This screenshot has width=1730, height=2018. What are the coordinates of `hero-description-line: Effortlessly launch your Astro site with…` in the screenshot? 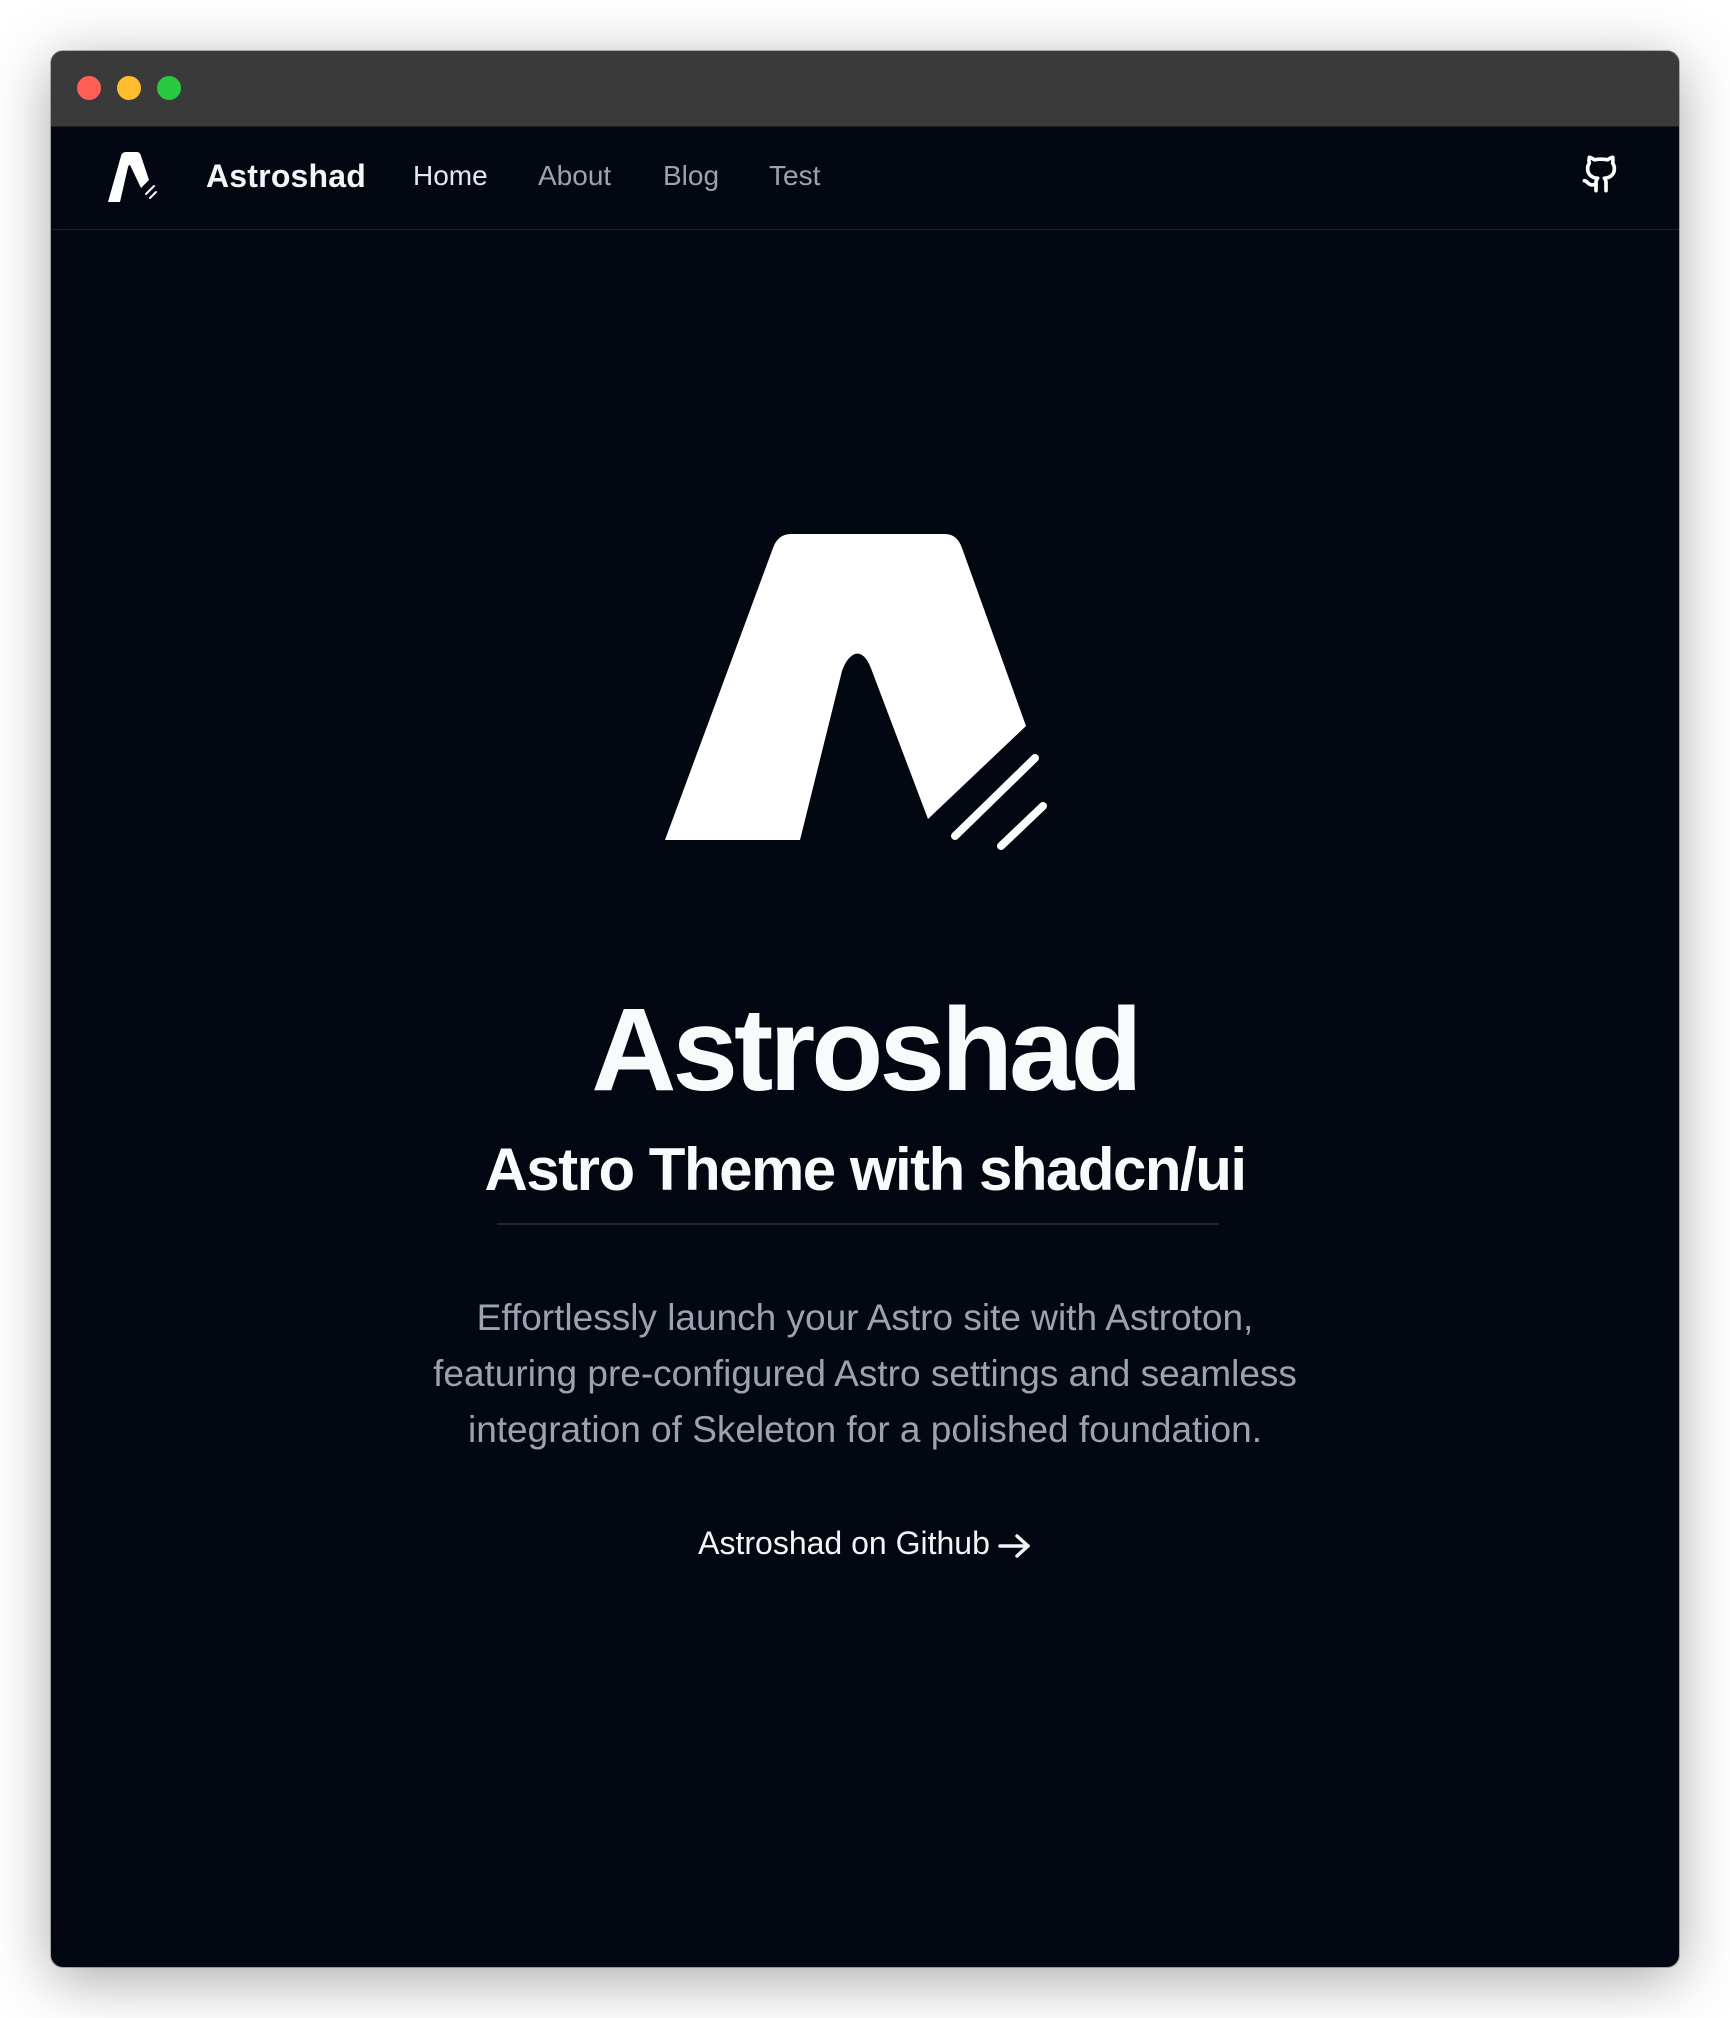 It's located at (865, 1317).